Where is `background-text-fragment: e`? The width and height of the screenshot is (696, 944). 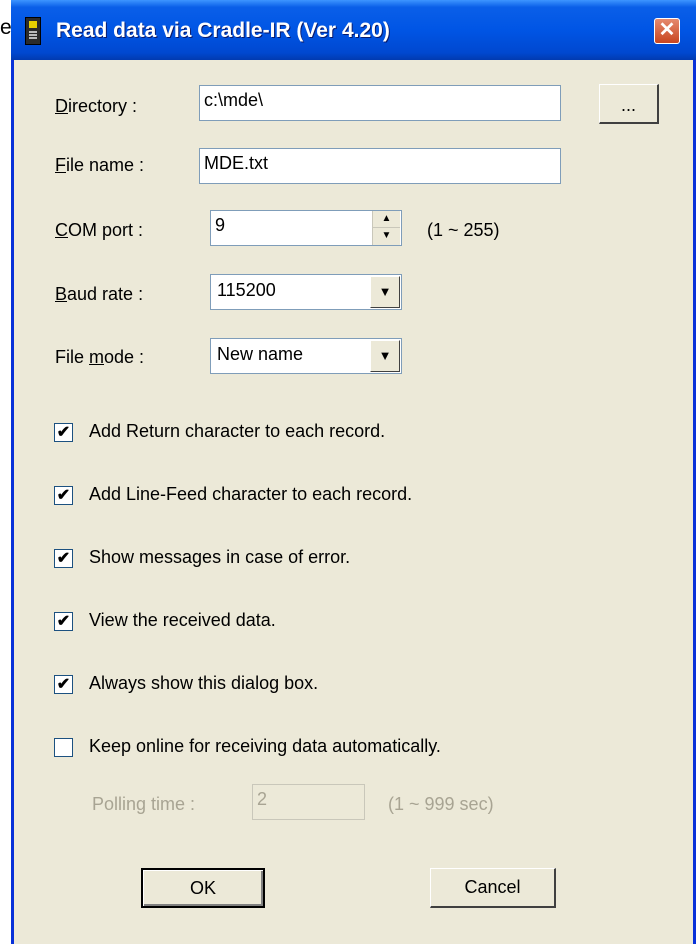 background-text-fragment: e is located at coordinates (6, 27).